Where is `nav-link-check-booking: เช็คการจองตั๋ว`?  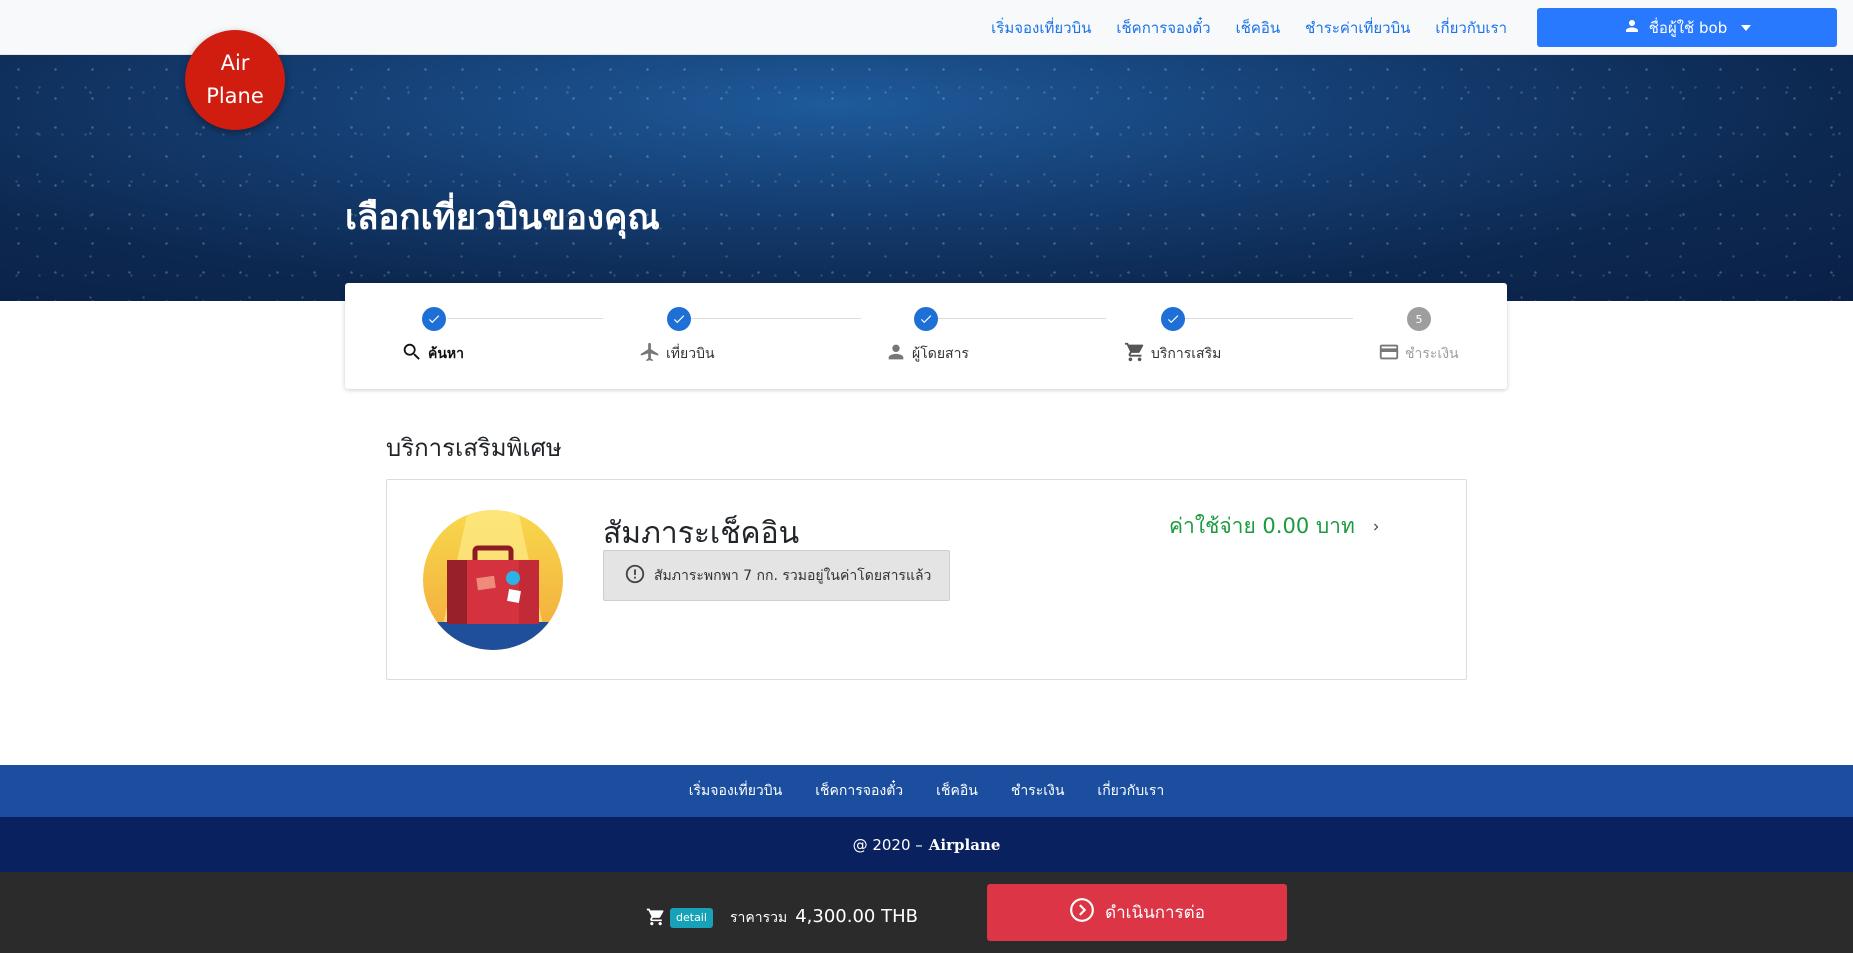 nav-link-check-booking: เช็คการจองตั๋ว is located at coordinates (1163, 28).